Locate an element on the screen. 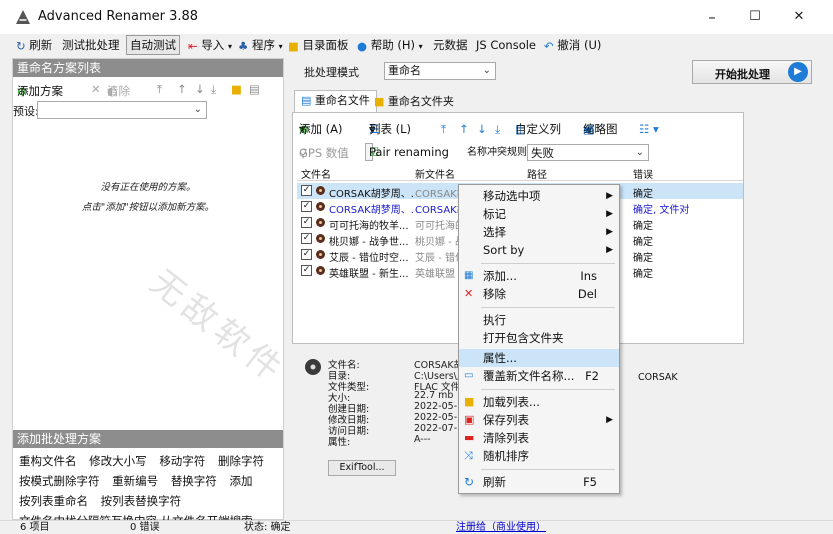 The height and width of the screenshot is (534, 833). methods-row-1: 重构文件名 修改大小写 移动字符 删除字符 is located at coordinates (146, 461).